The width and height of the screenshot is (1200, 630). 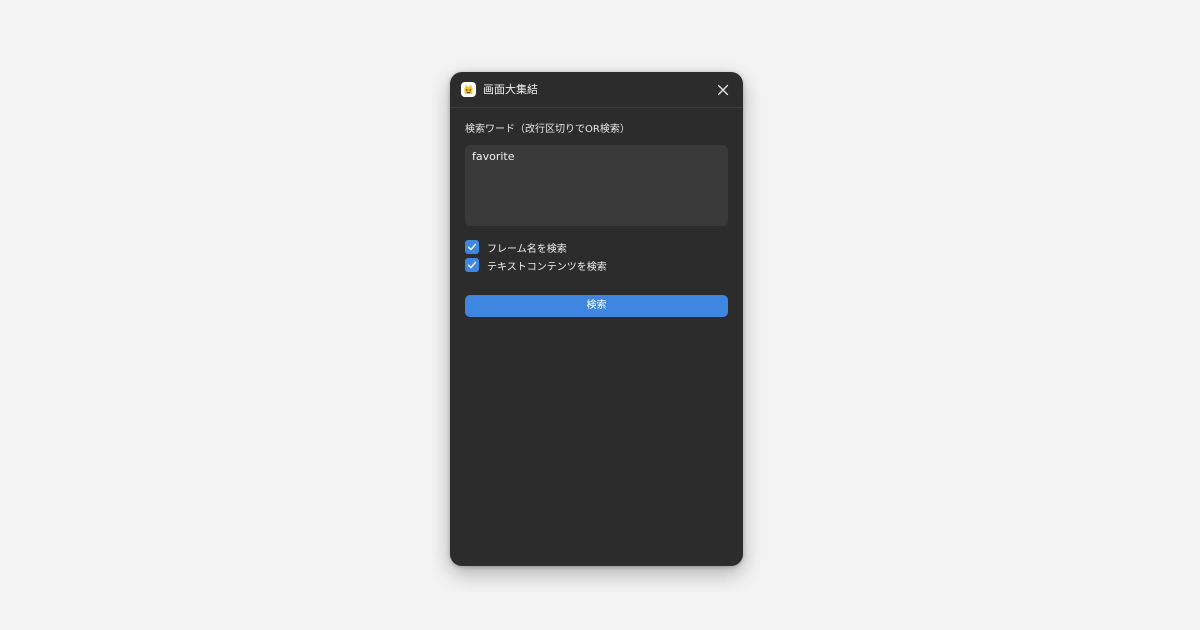 What do you see at coordinates (547, 267) in the screenshot?
I see `option-label: テキストコンテンツを検索` at bounding box center [547, 267].